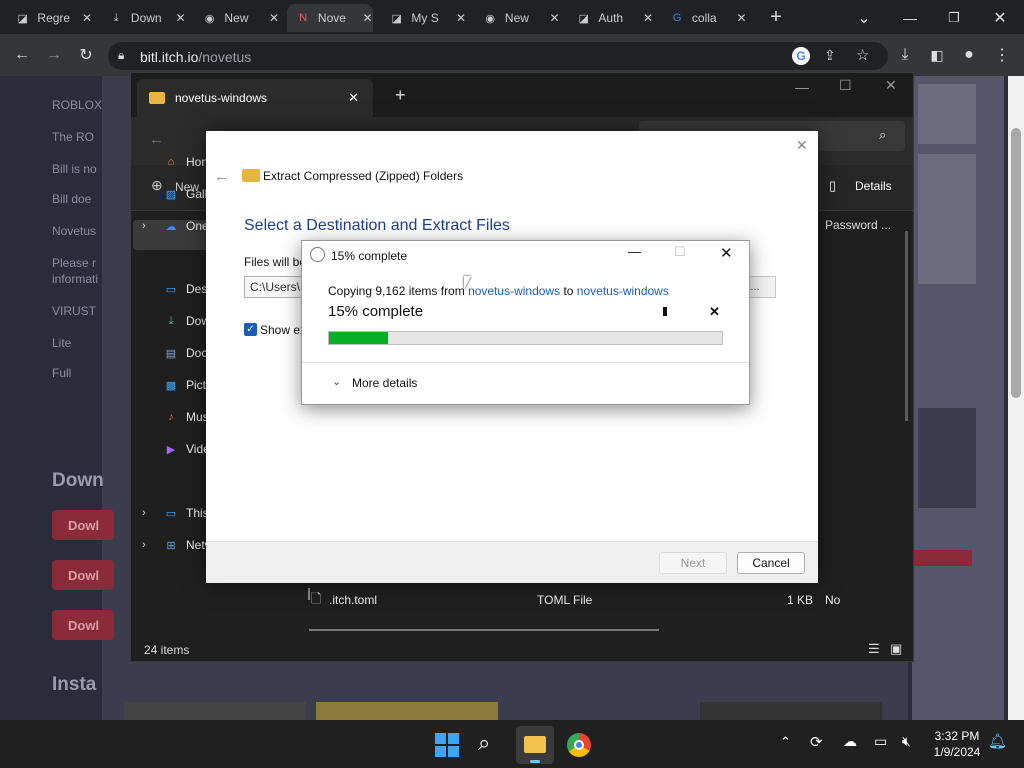  What do you see at coordinates (221, 98) in the screenshot?
I see `explorer-tab-title: novetus-windows` at bounding box center [221, 98].